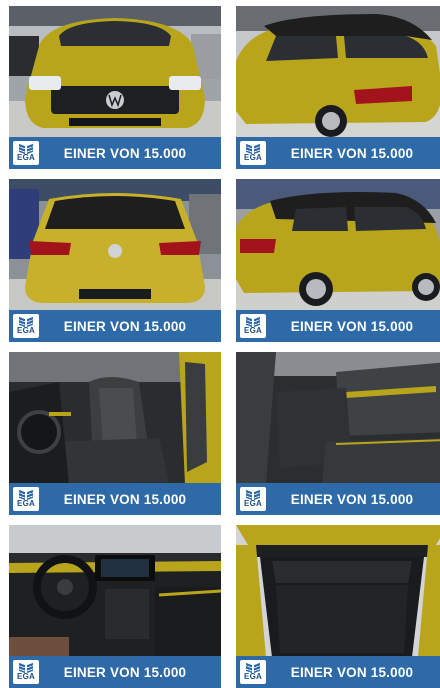  I want to click on gallery-photo-rear: EGA EINER VON 15.000, so click(115, 260).